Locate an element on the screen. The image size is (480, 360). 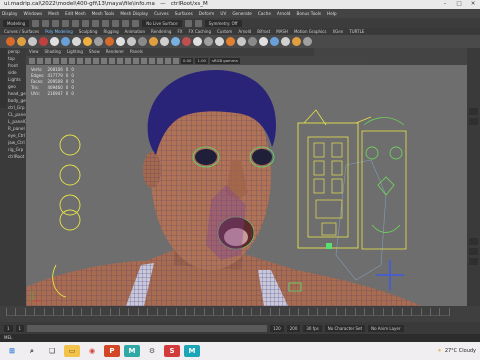
shelf-tab-animation: Animation is located at coordinates (135, 31).